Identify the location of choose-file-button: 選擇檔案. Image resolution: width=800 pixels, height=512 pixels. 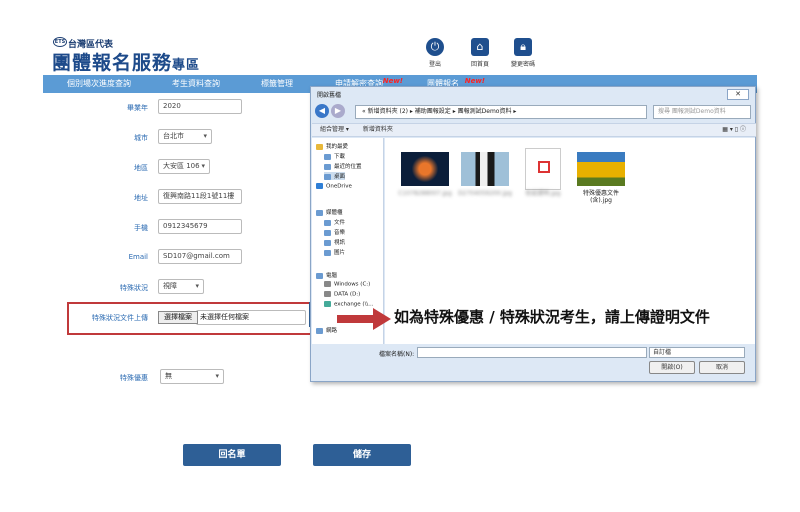
(178, 317).